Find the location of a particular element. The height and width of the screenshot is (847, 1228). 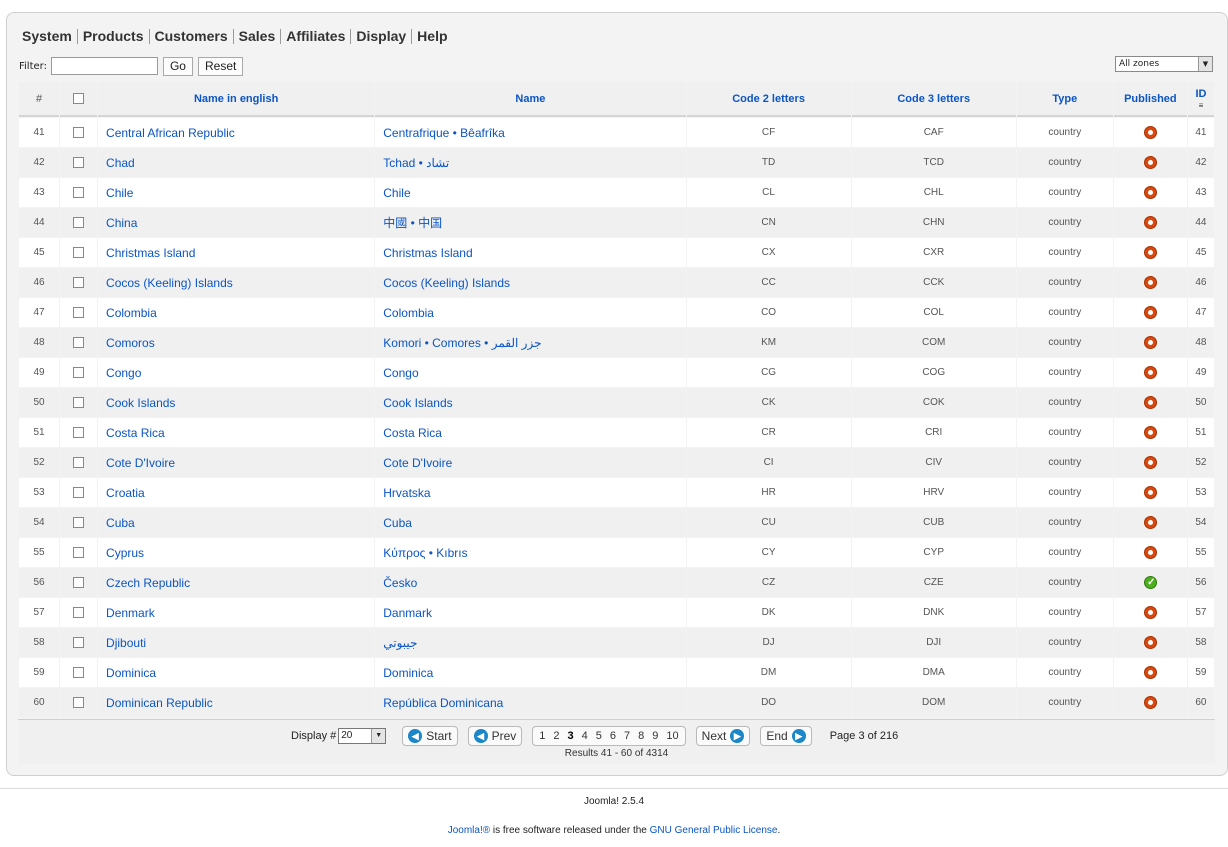

page-link: 2 is located at coordinates (556, 736).